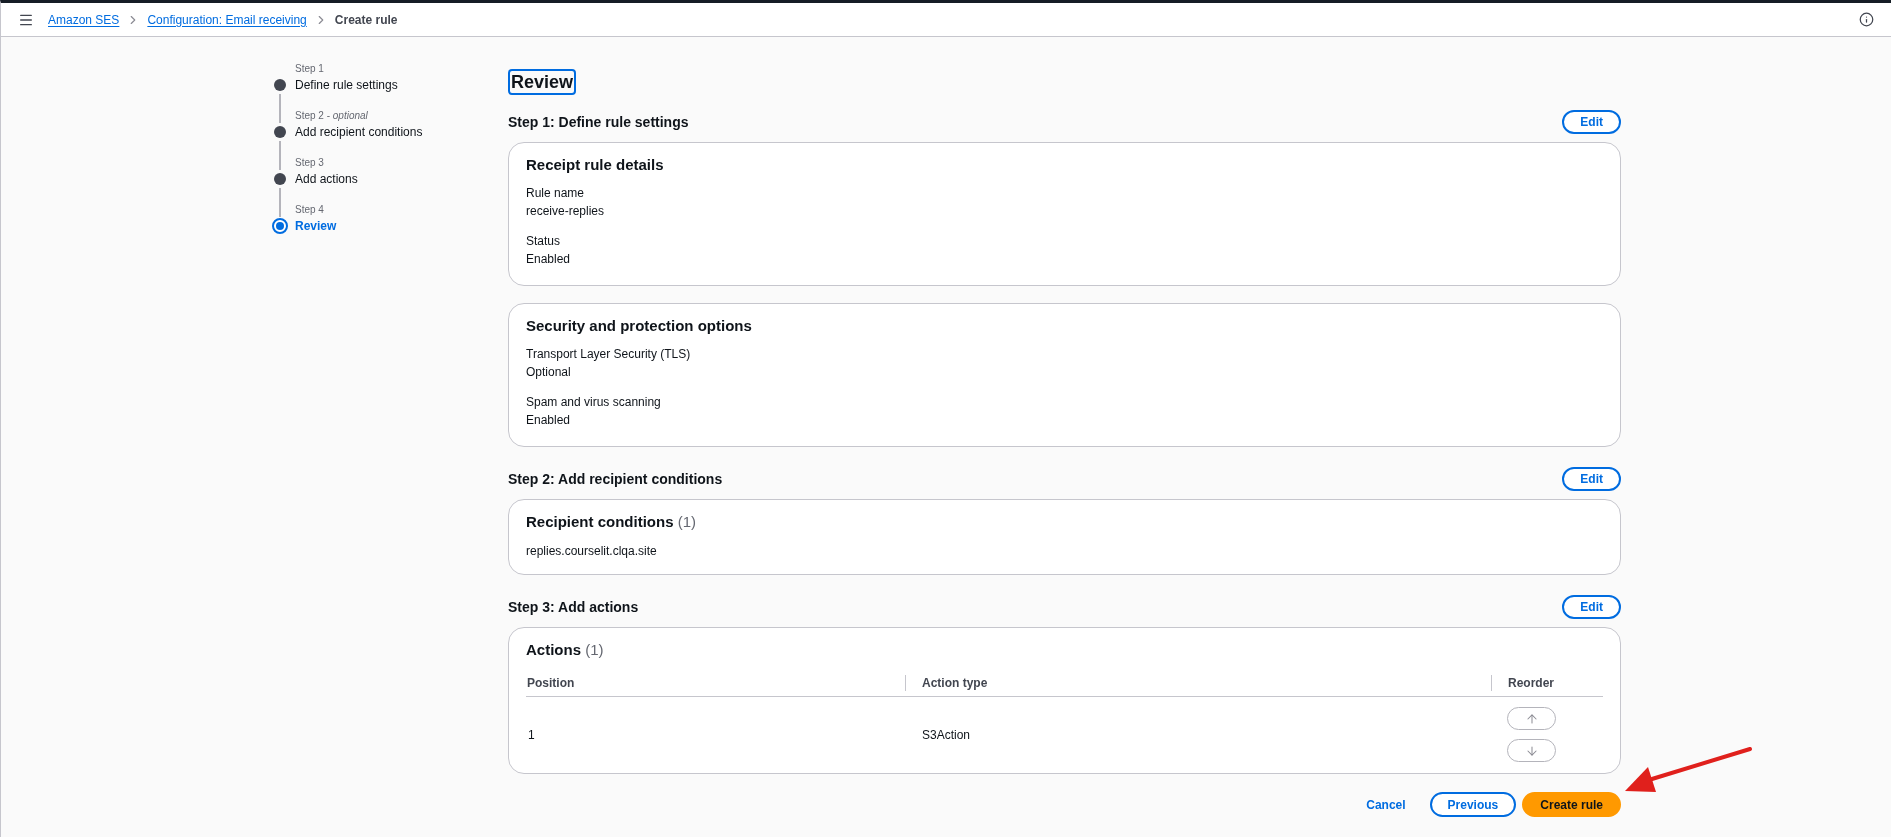 The height and width of the screenshot is (837, 1891). Describe the element at coordinates (309, 210) in the screenshot. I see `step-caption: Step 4` at that location.